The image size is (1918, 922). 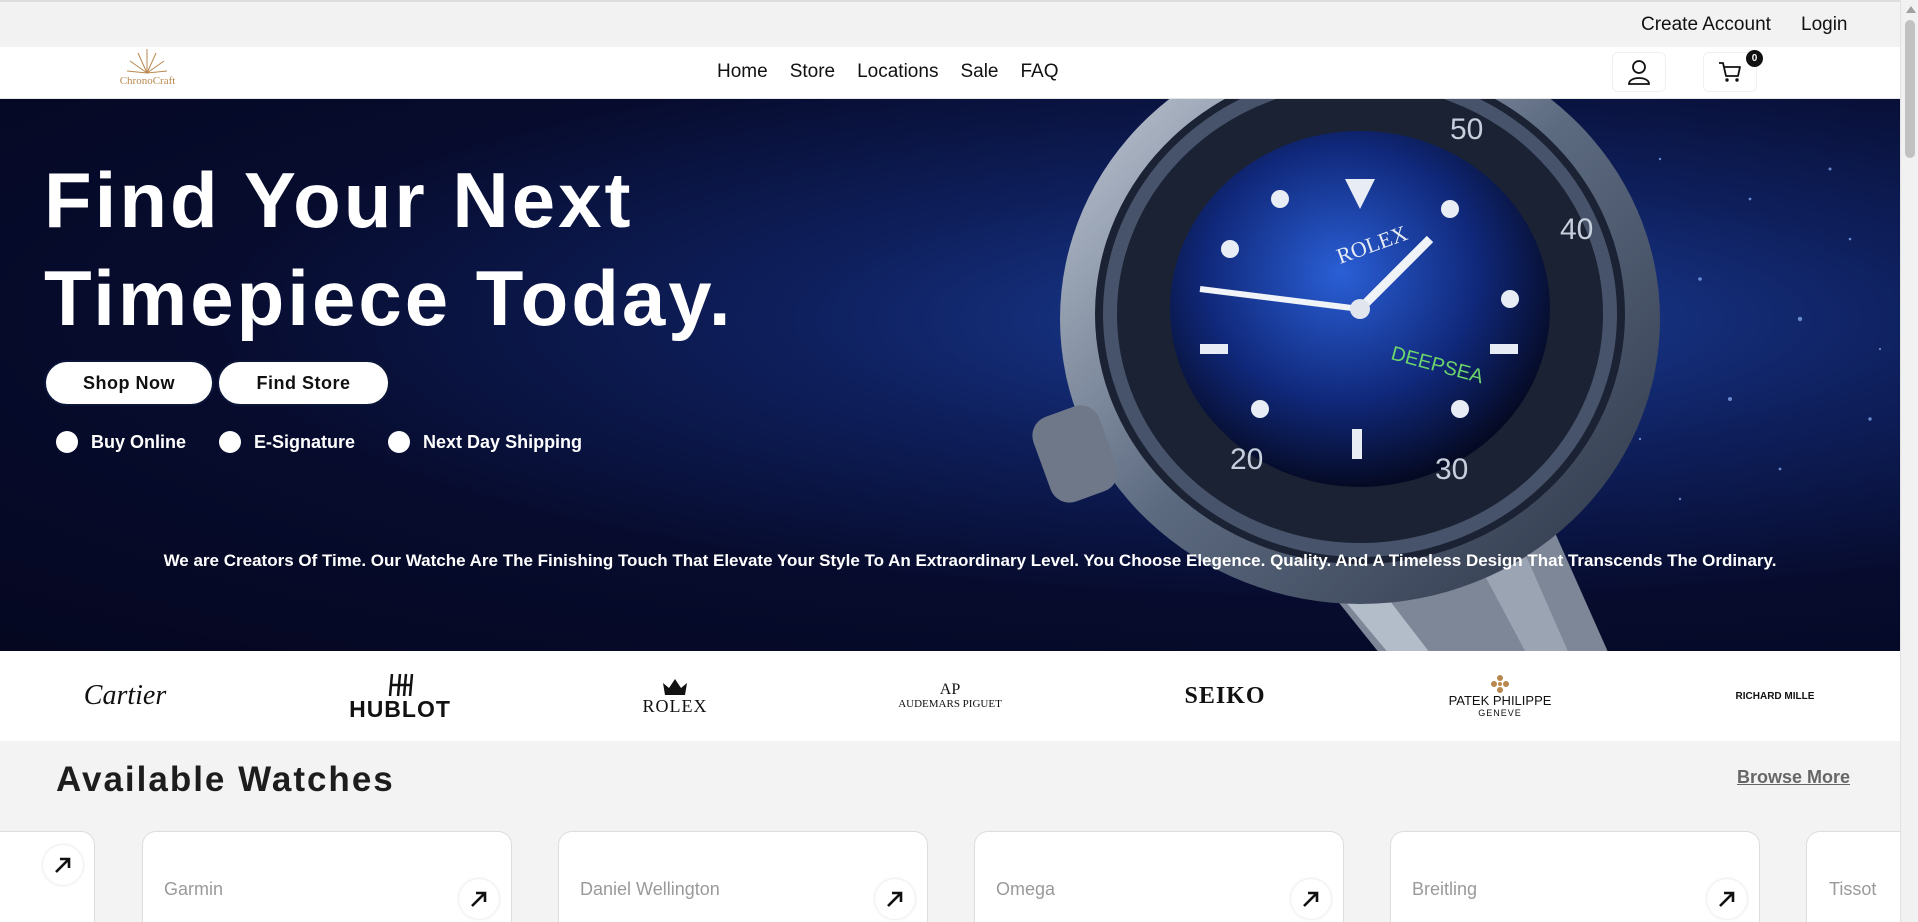 I want to click on brand-name: HUBLOT, so click(x=400, y=709).